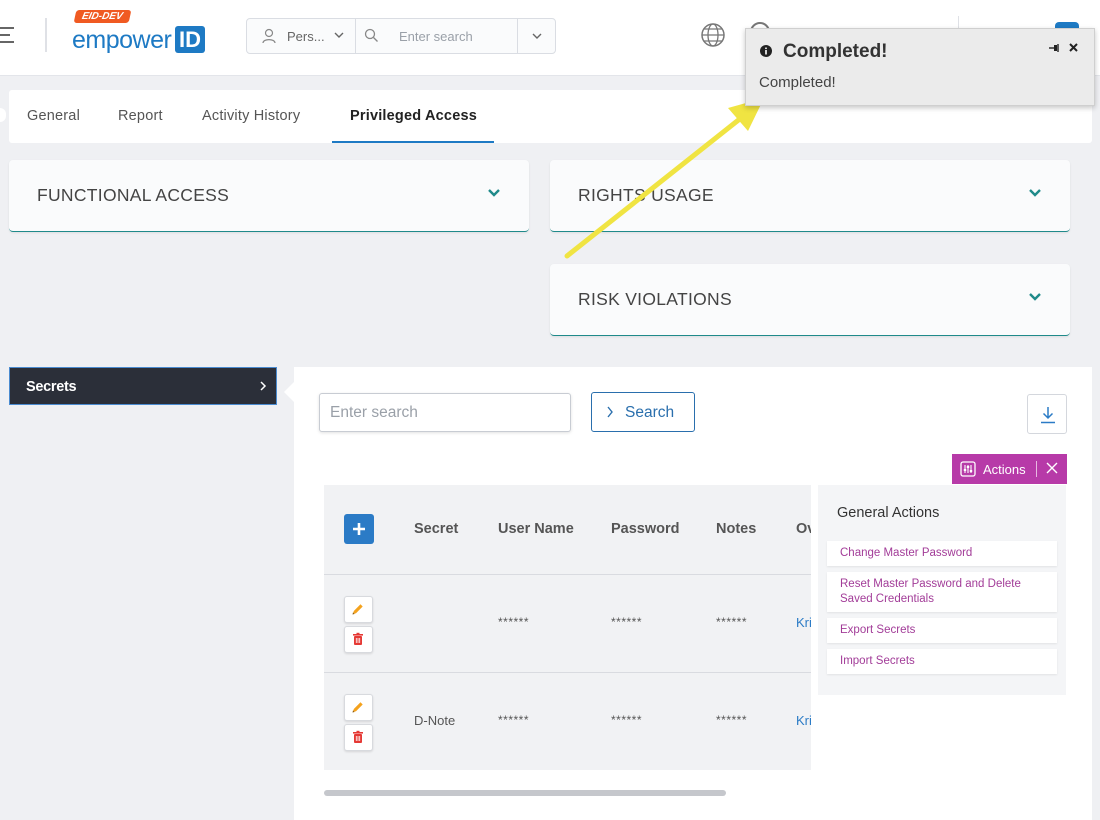  What do you see at coordinates (371, 35) in the screenshot?
I see `search-icon` at bounding box center [371, 35].